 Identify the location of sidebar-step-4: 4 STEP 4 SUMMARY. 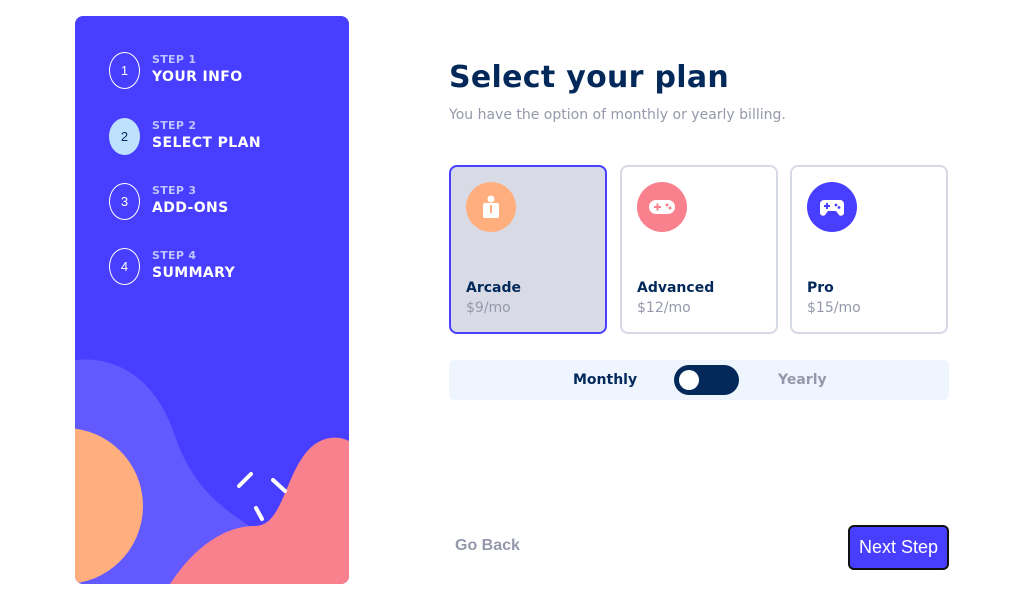
(172, 266).